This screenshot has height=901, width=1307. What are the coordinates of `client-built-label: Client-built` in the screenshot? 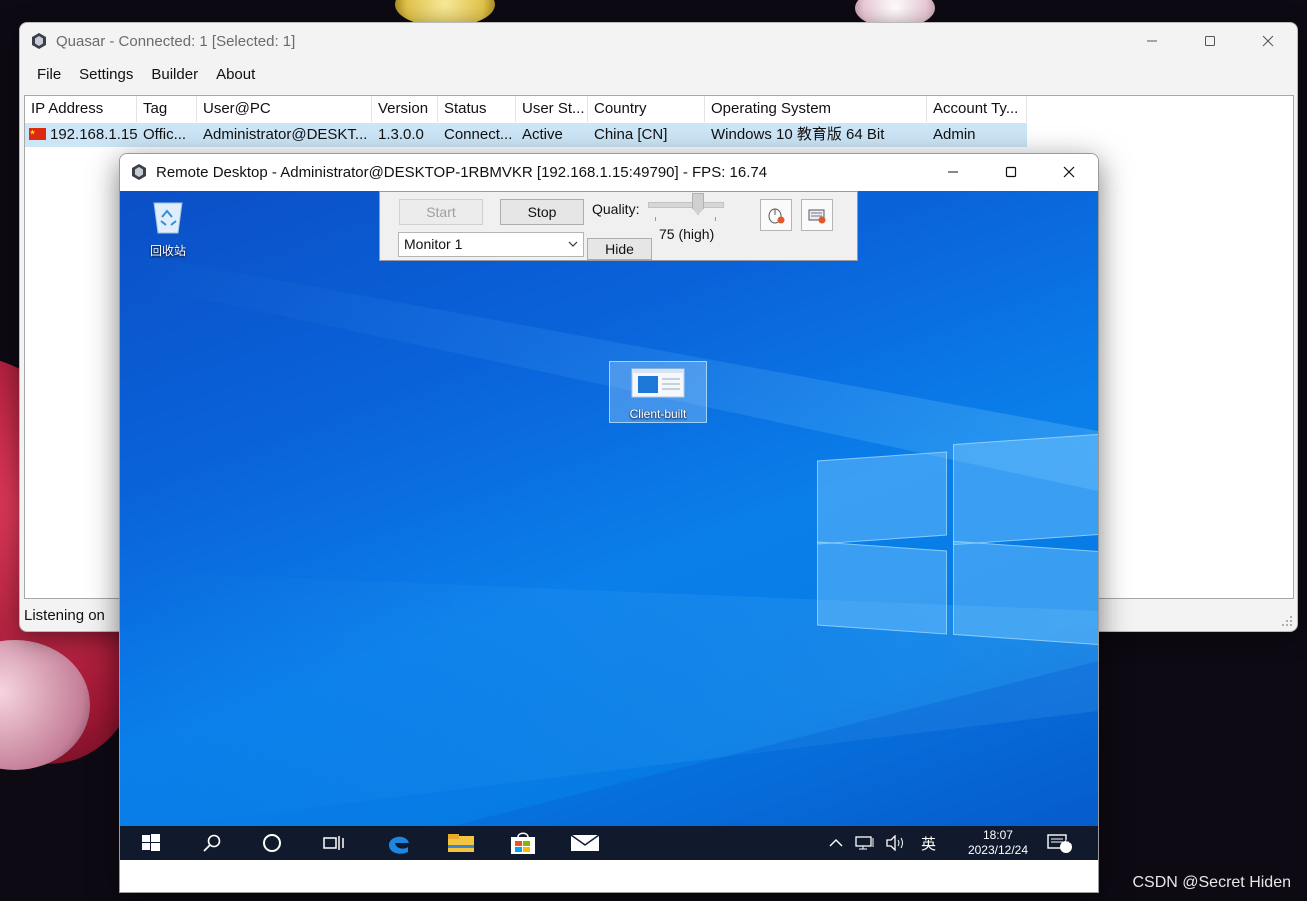 It's located at (658, 414).